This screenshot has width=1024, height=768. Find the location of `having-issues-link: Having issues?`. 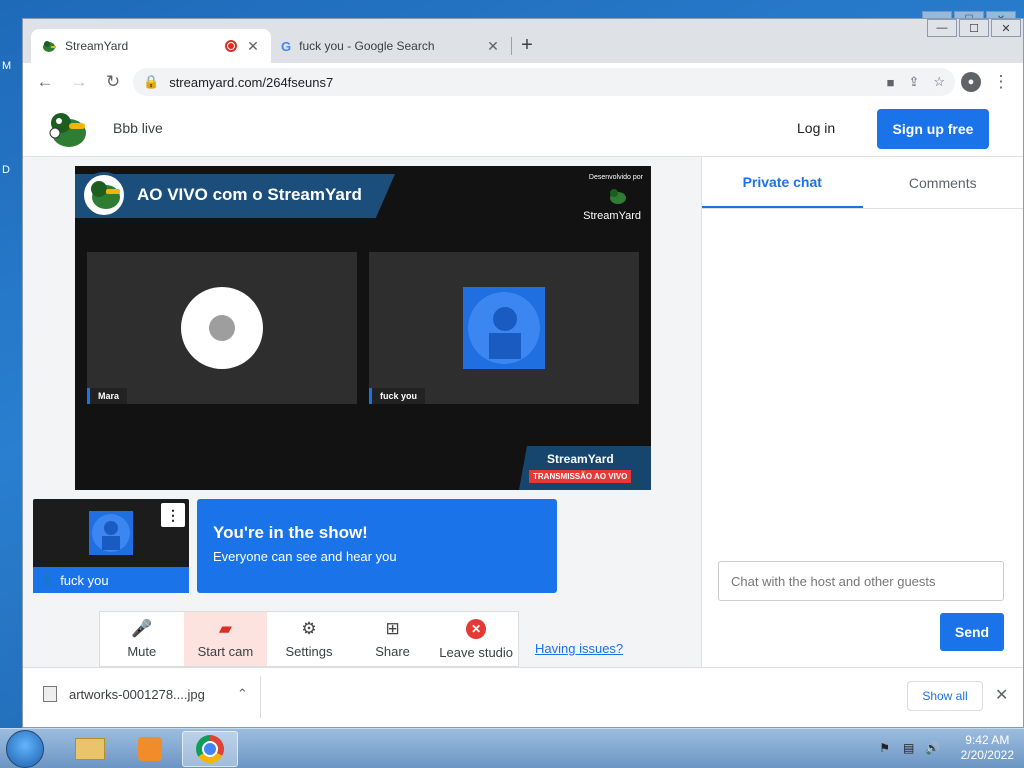

having-issues-link: Having issues? is located at coordinates (579, 648).